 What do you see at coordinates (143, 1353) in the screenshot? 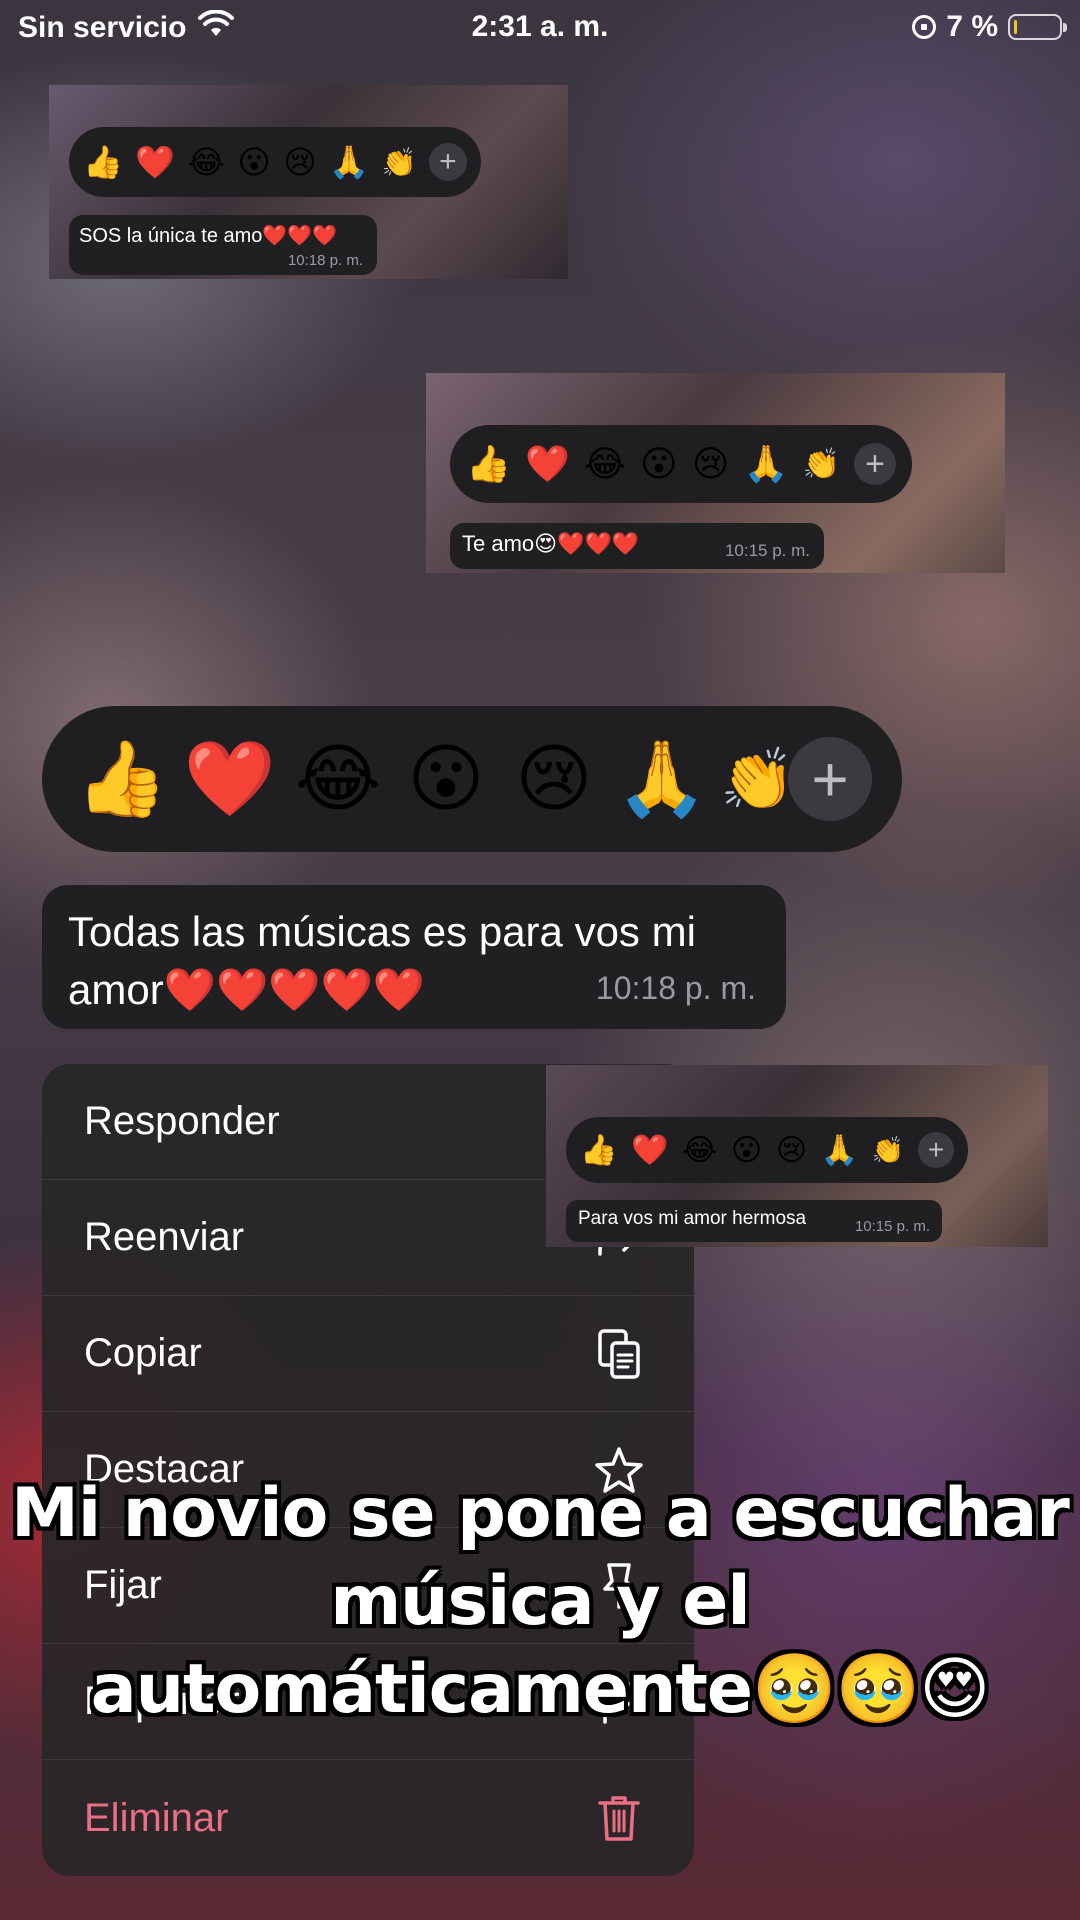
I see `menu-item-label: Copiar` at bounding box center [143, 1353].